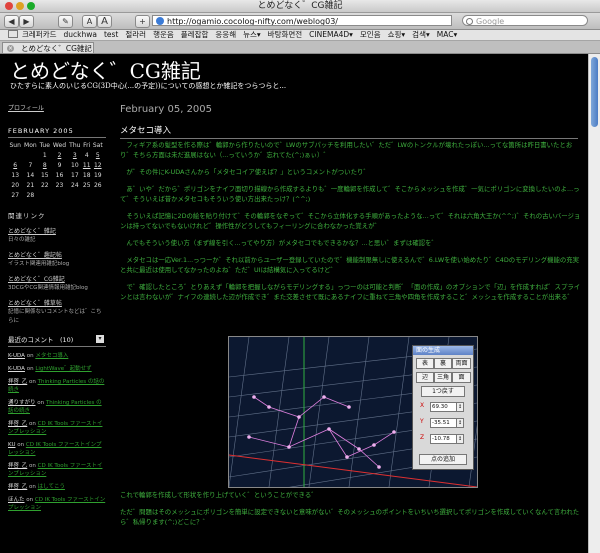  What do you see at coordinates (163, 35) in the screenshot?
I see `bookmark-item: 행운음` at bounding box center [163, 35].